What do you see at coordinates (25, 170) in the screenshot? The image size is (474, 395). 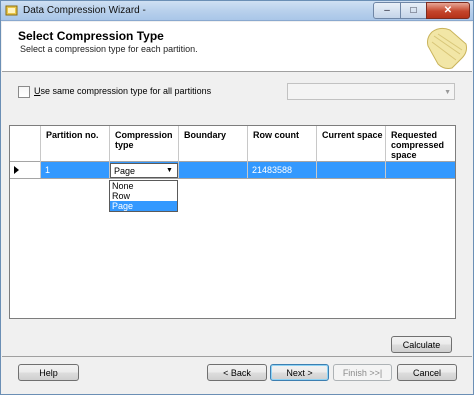 I see `row-selector` at bounding box center [25, 170].